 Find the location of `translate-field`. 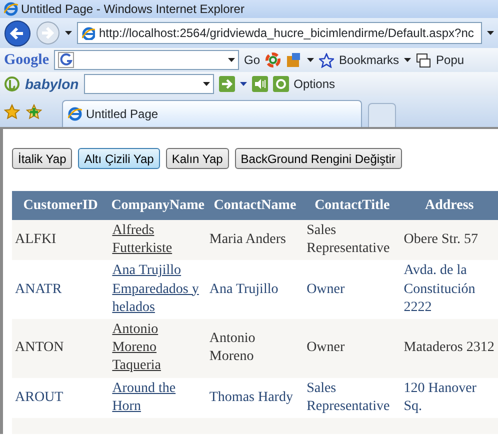

translate-field is located at coordinates (149, 84).